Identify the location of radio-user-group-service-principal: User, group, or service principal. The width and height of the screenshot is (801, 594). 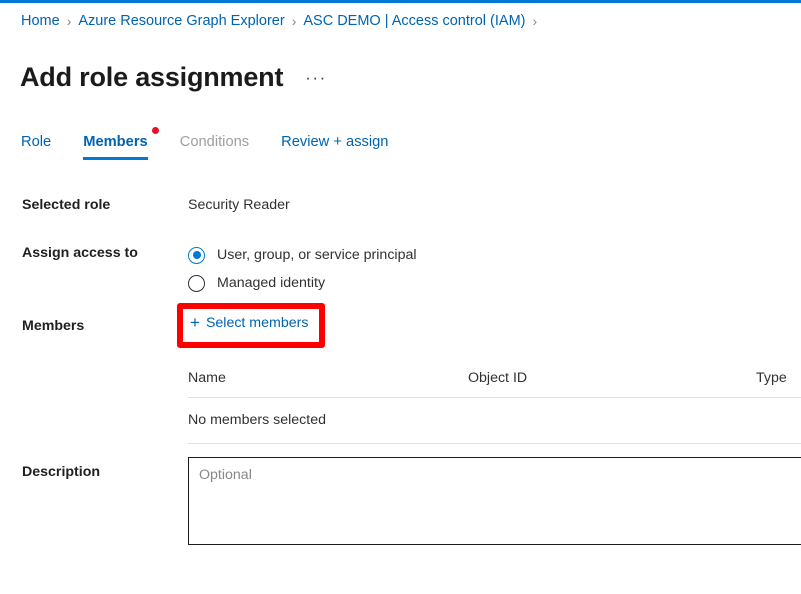
(302, 255).